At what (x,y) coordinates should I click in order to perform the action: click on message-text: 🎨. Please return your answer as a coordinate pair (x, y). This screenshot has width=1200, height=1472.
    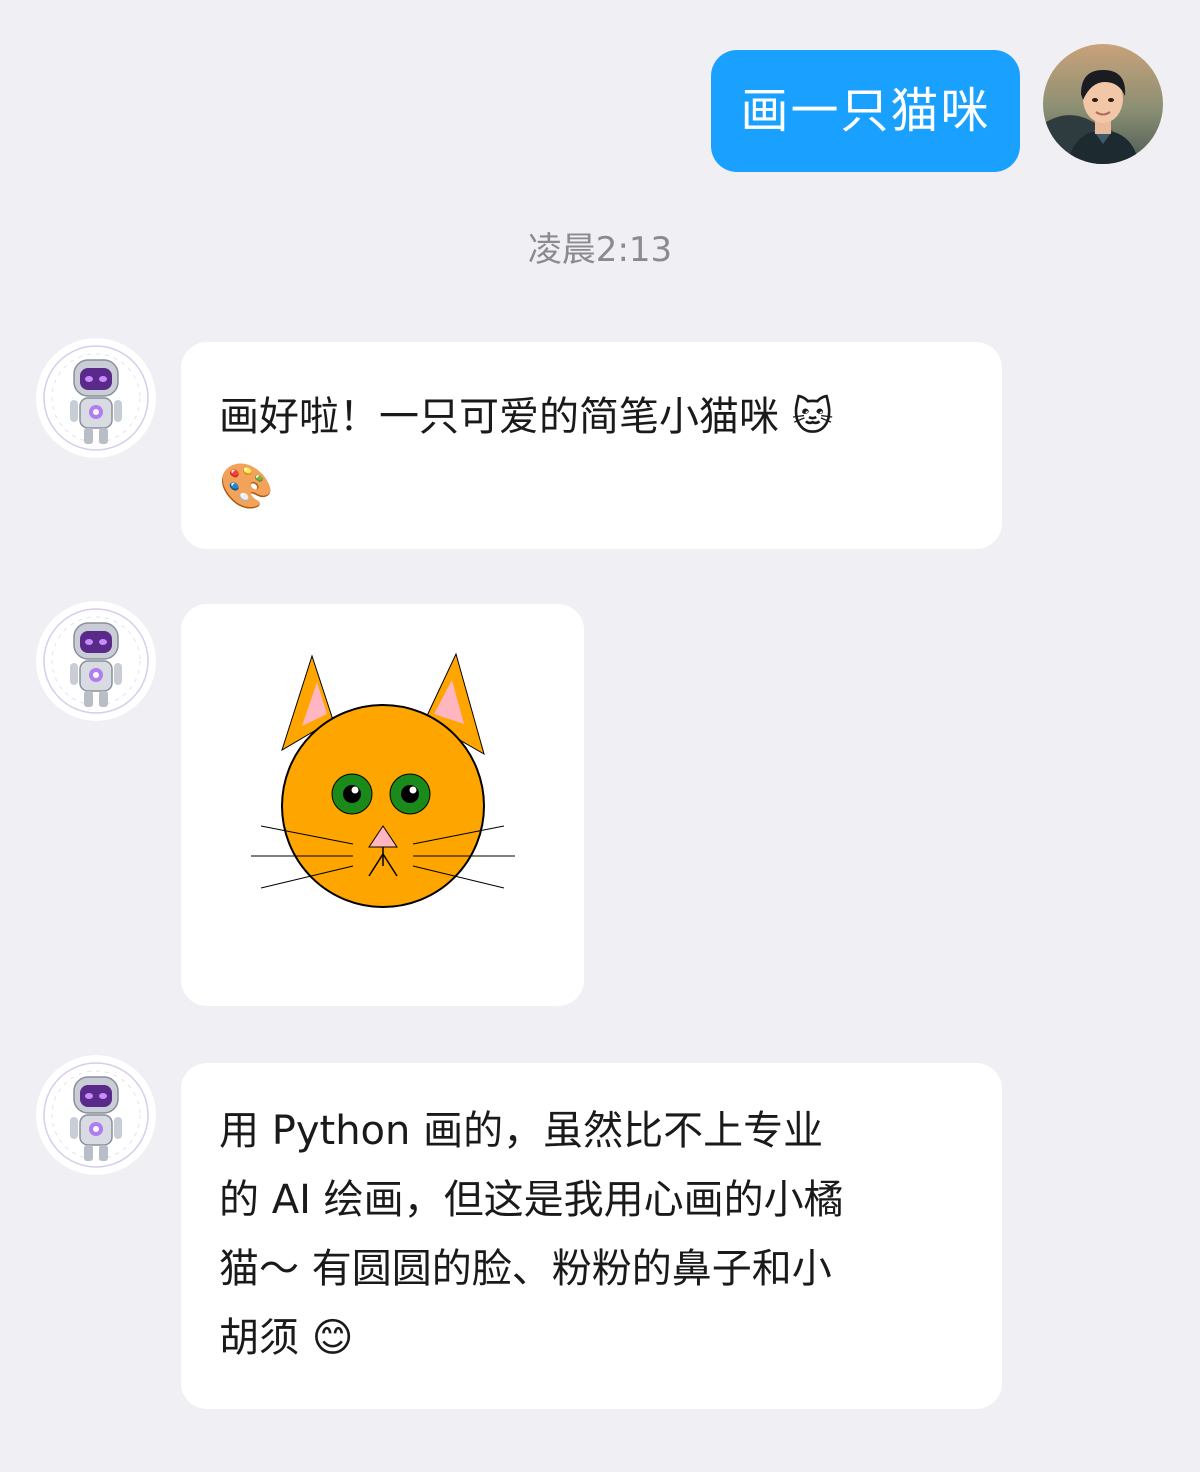
    Looking at the image, I should click on (246, 486).